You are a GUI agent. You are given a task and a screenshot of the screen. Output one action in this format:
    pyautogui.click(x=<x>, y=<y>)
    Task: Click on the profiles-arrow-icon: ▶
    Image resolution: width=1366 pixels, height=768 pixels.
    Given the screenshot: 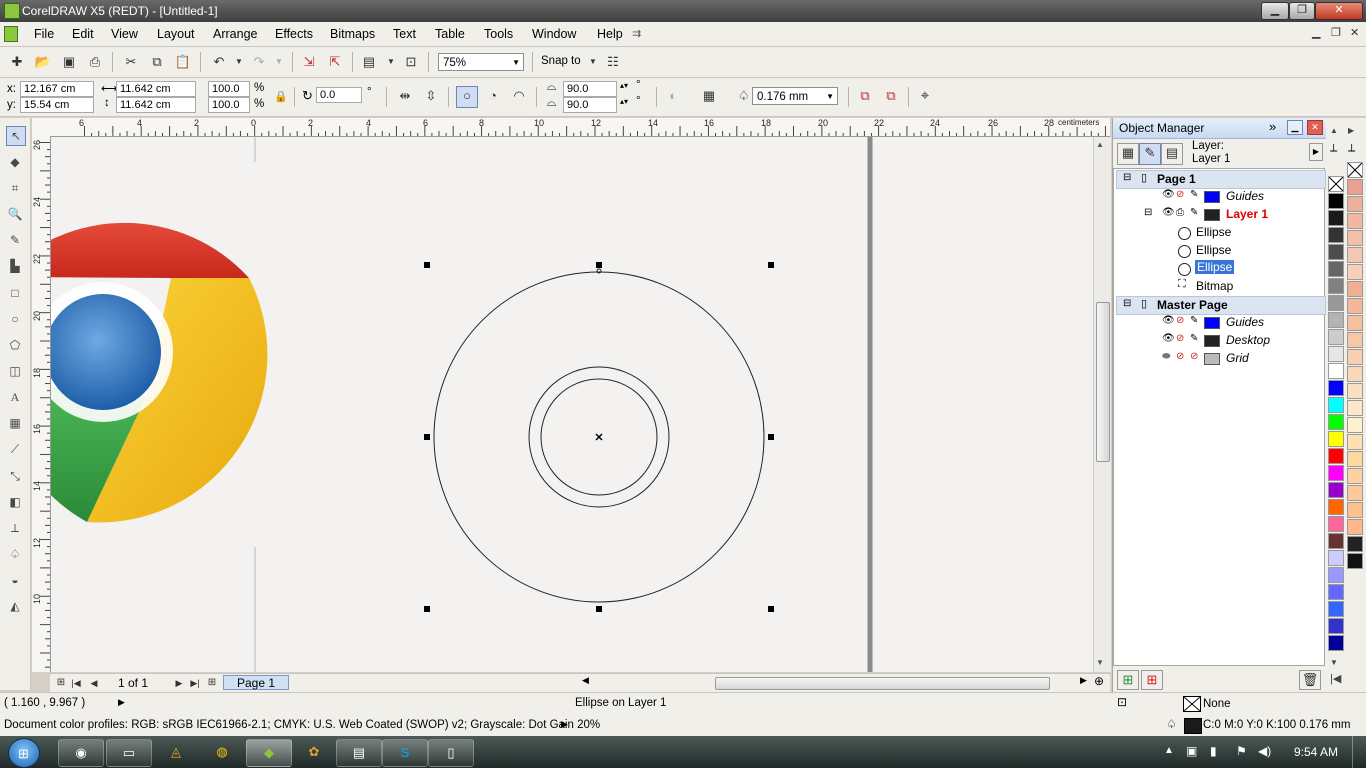 What is the action you would take?
    pyautogui.click(x=564, y=724)
    